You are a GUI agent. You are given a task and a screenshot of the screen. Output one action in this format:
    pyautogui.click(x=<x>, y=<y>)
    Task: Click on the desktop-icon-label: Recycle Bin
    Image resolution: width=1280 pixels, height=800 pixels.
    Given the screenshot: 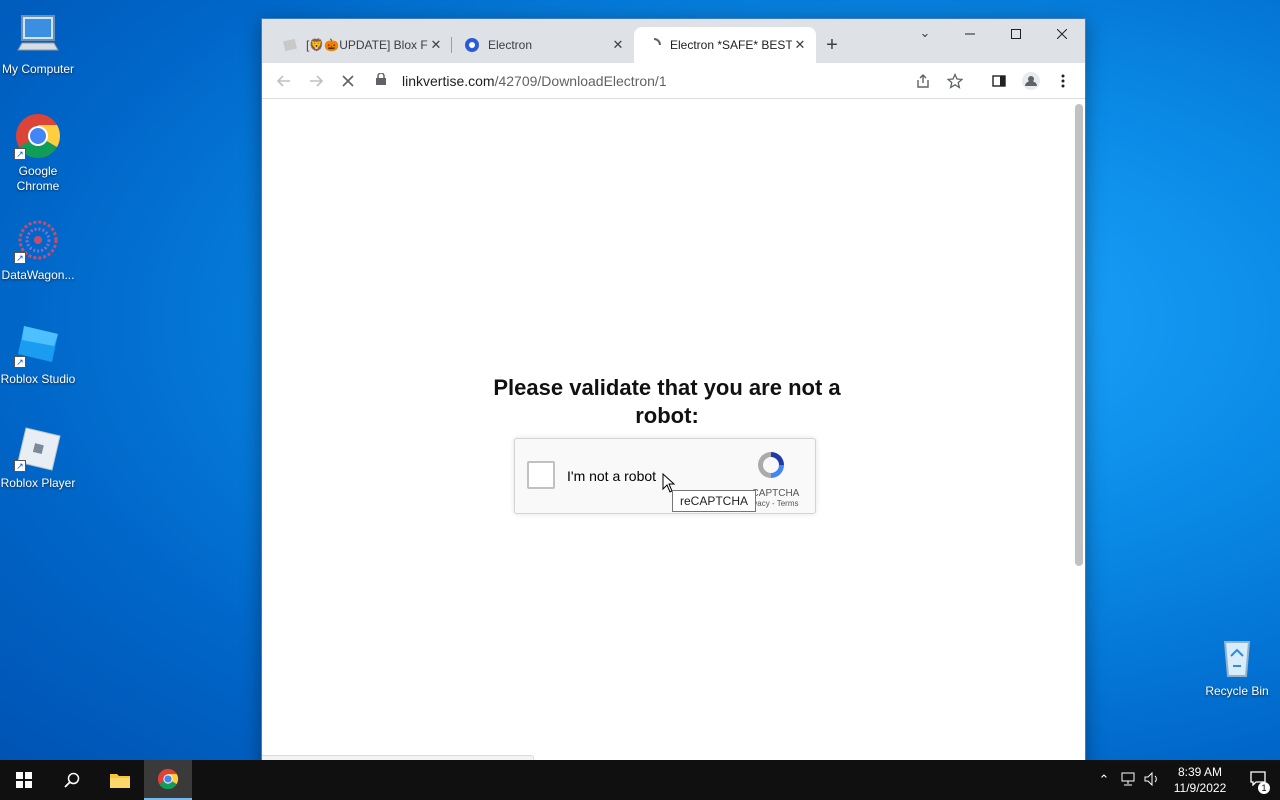 What is the action you would take?
    pyautogui.click(x=1237, y=691)
    